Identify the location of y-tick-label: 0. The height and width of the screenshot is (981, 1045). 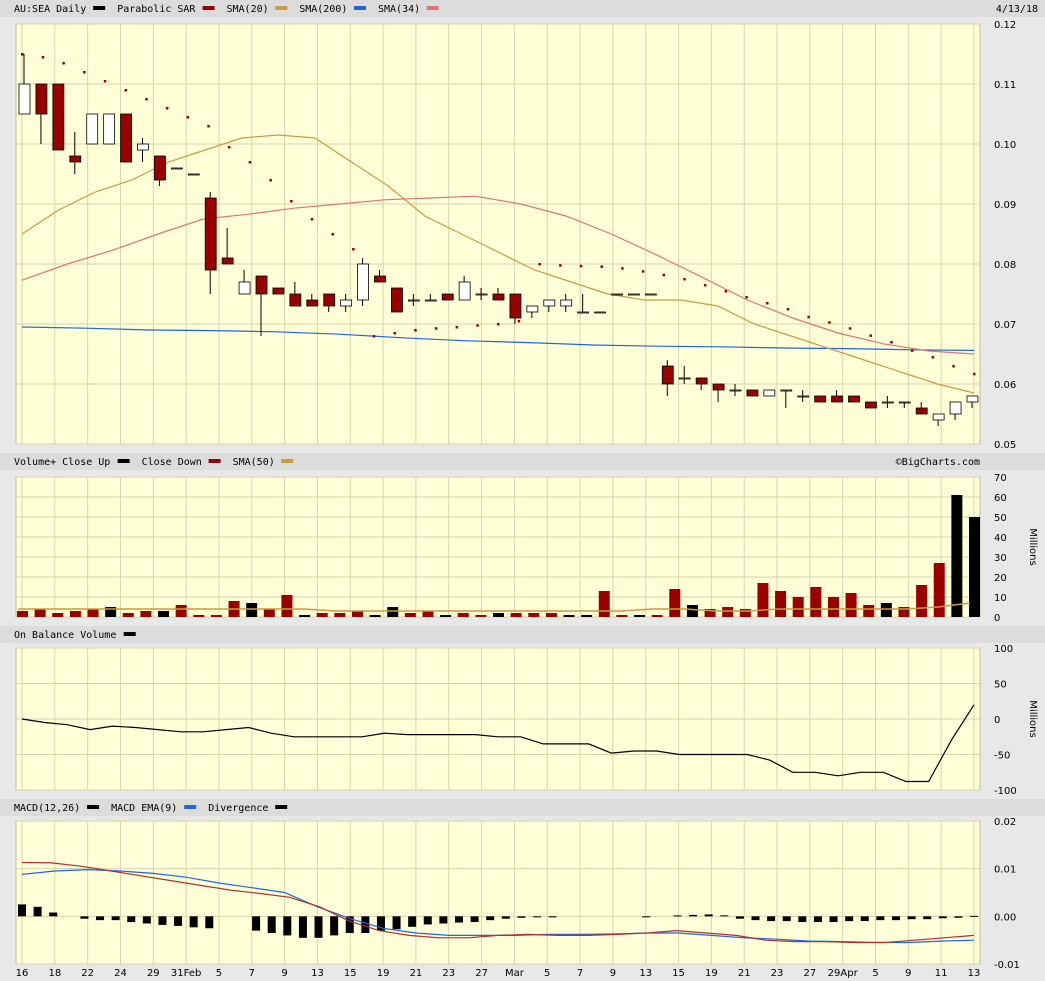
(997, 720).